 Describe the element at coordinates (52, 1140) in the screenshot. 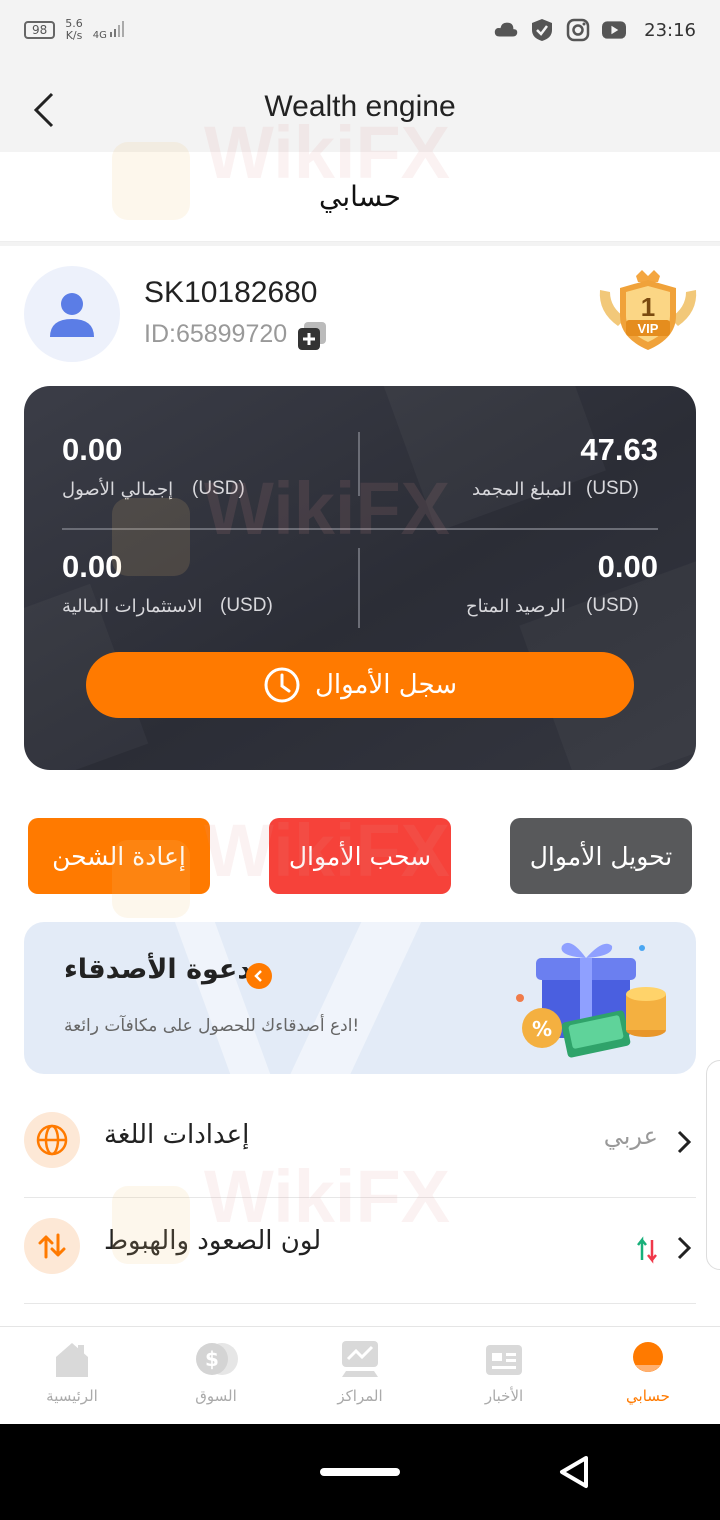

I see `globe-icon` at that location.